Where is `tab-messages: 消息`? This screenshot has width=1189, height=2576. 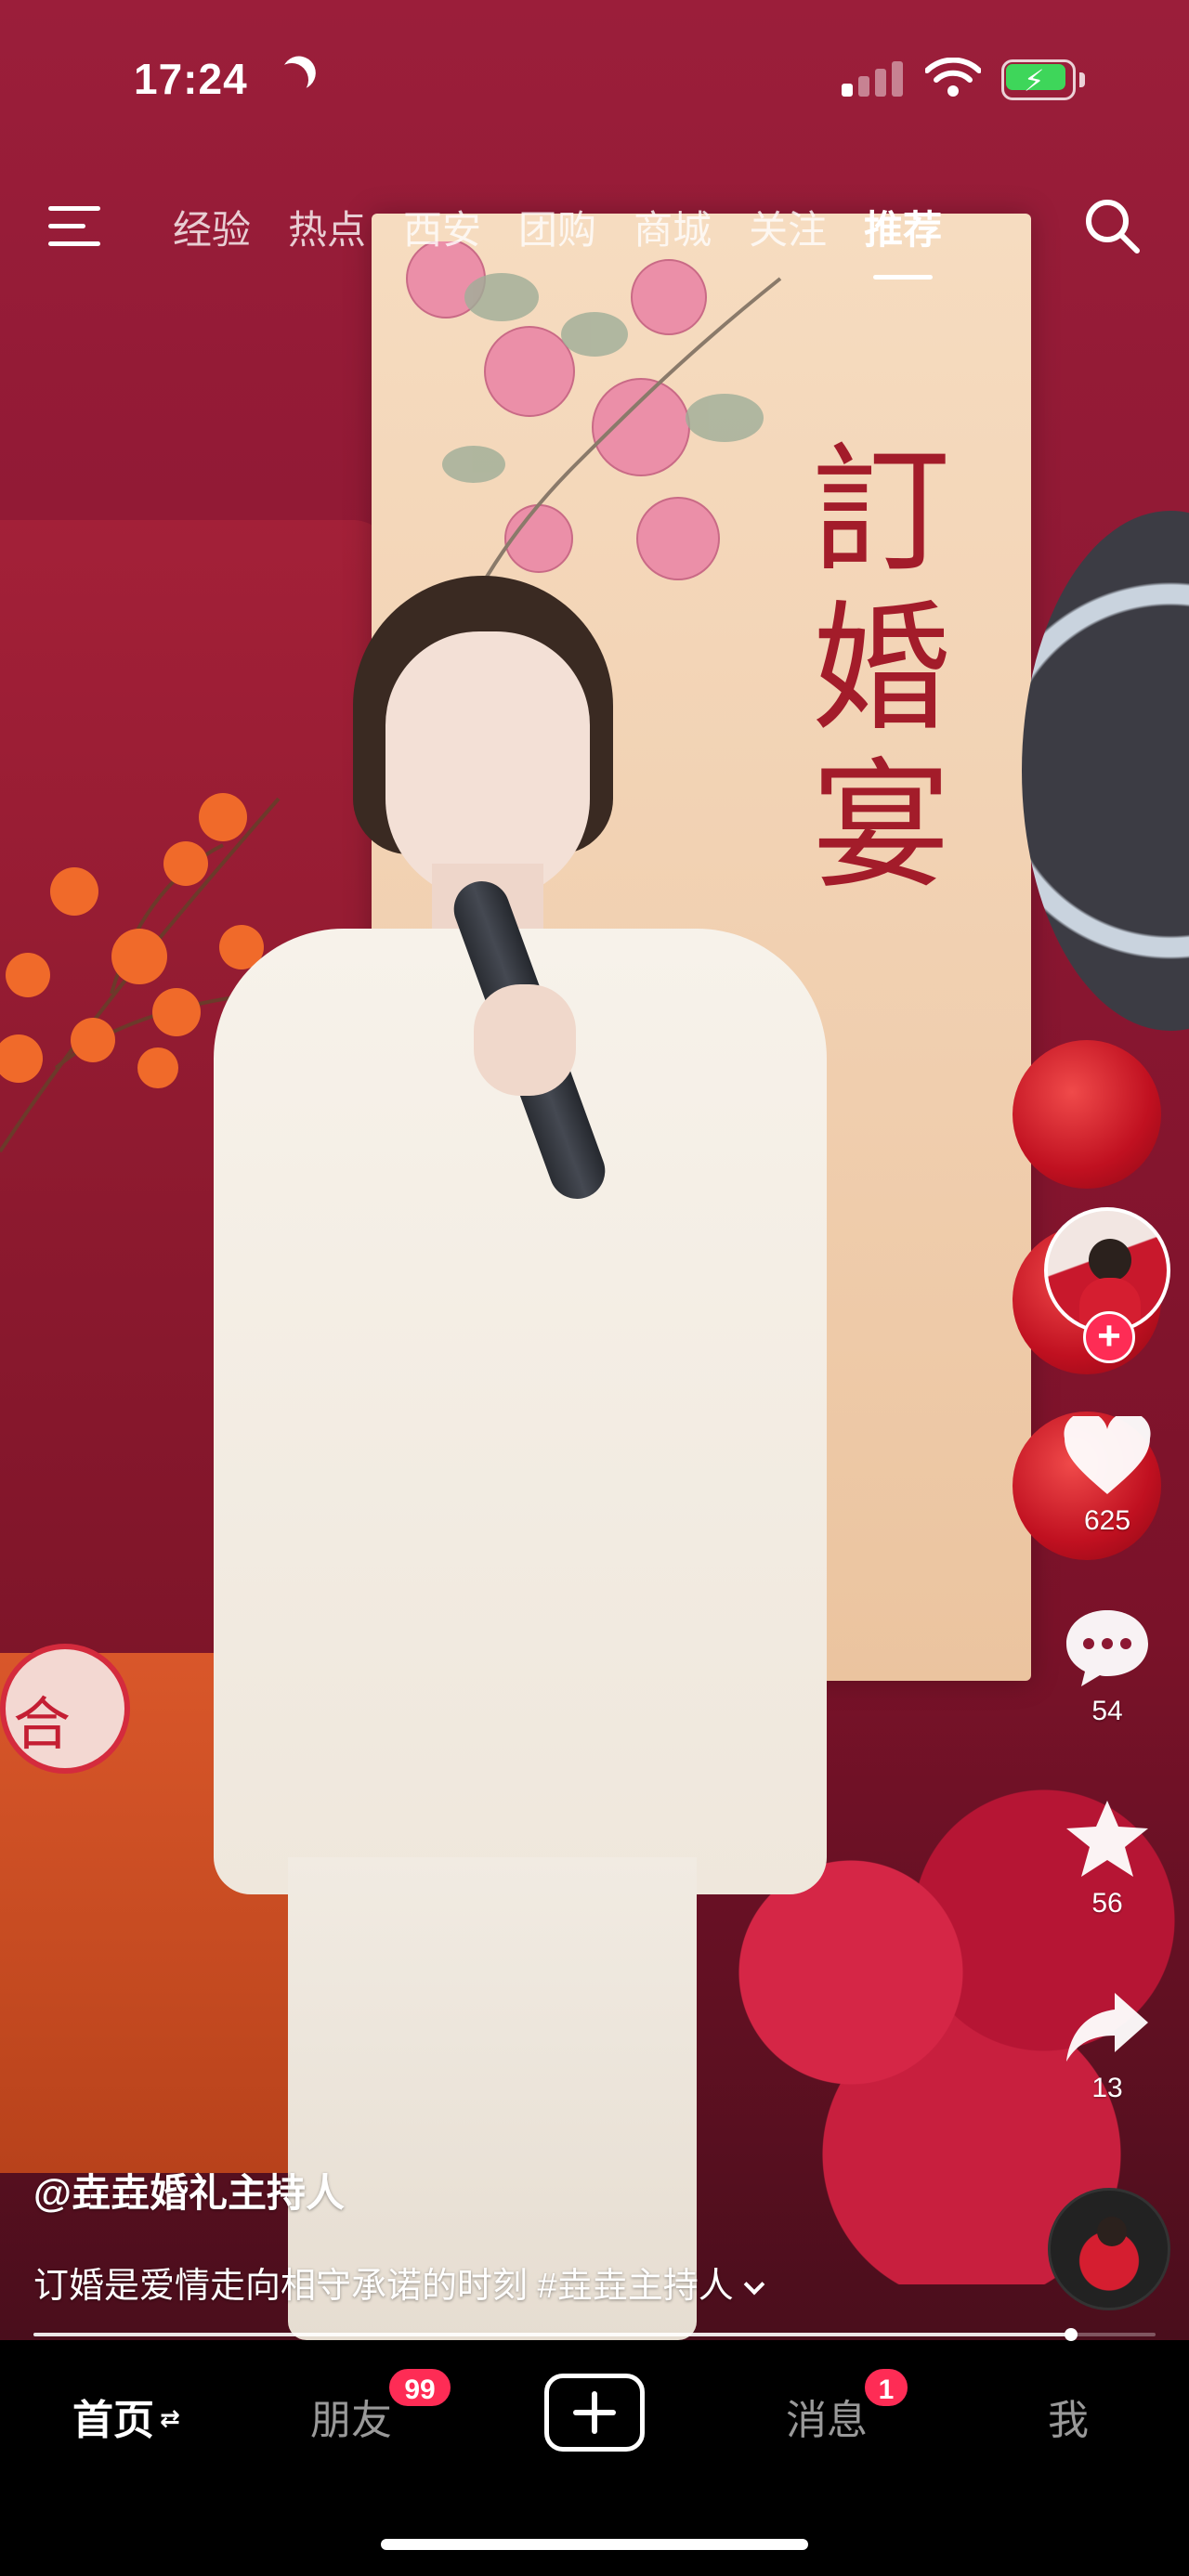
tab-messages: 消息 is located at coordinates (827, 2416).